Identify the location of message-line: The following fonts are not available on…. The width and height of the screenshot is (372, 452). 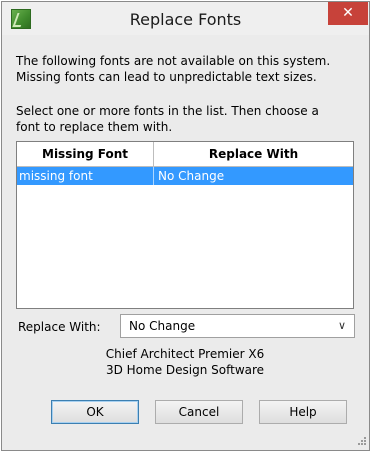
(173, 61).